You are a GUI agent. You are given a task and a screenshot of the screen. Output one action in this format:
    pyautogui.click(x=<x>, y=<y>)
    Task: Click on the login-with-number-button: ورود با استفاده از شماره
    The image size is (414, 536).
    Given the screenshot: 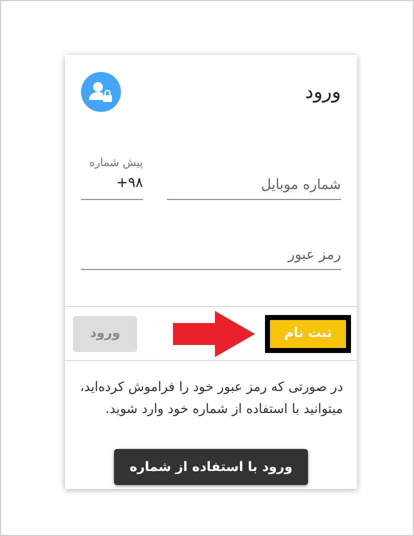 What is the action you would take?
    pyautogui.click(x=211, y=467)
    